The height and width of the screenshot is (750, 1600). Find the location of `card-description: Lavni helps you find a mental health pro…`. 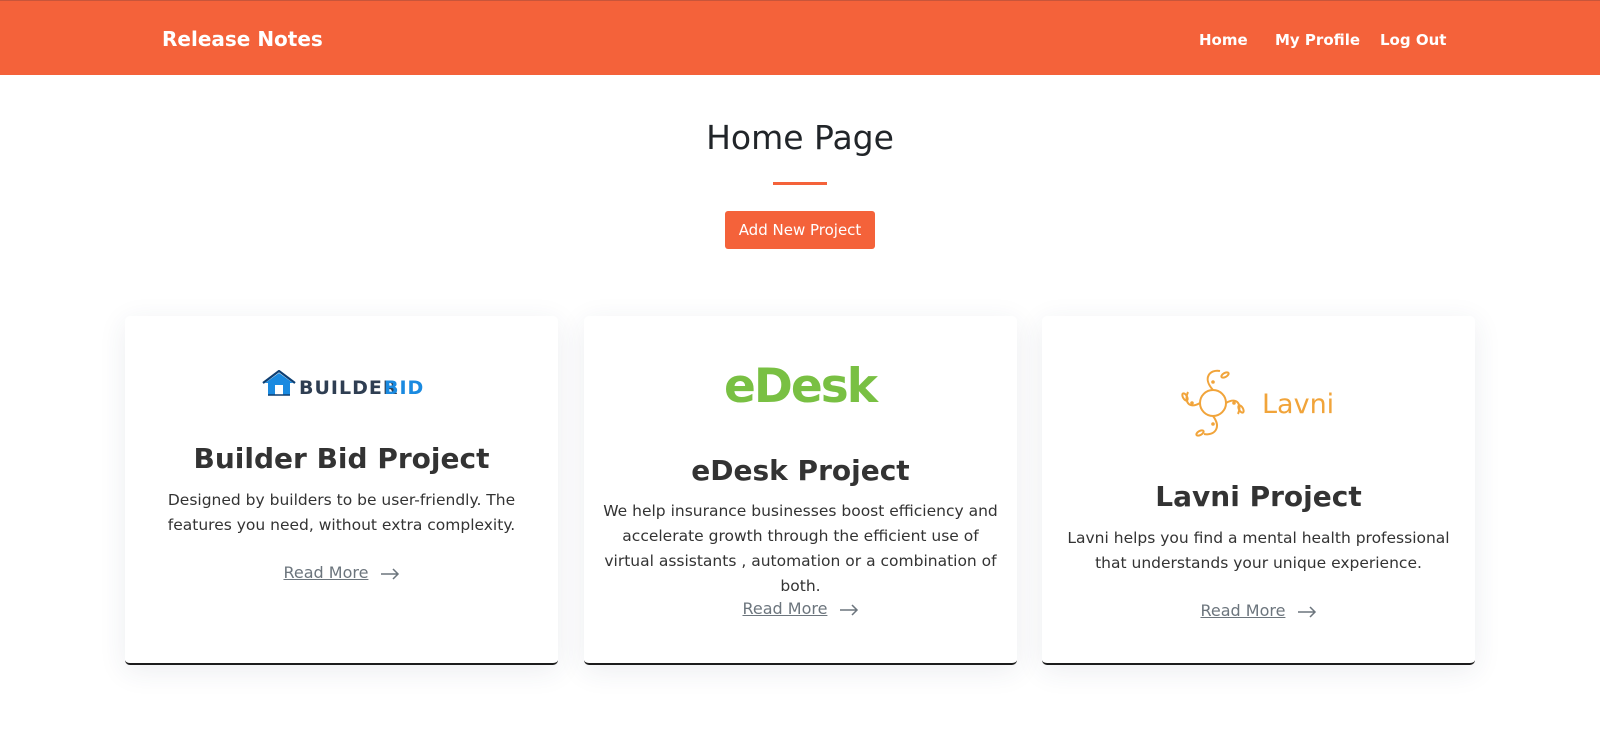

card-description: Lavni helps you find a mental health pro… is located at coordinates (1258, 550).